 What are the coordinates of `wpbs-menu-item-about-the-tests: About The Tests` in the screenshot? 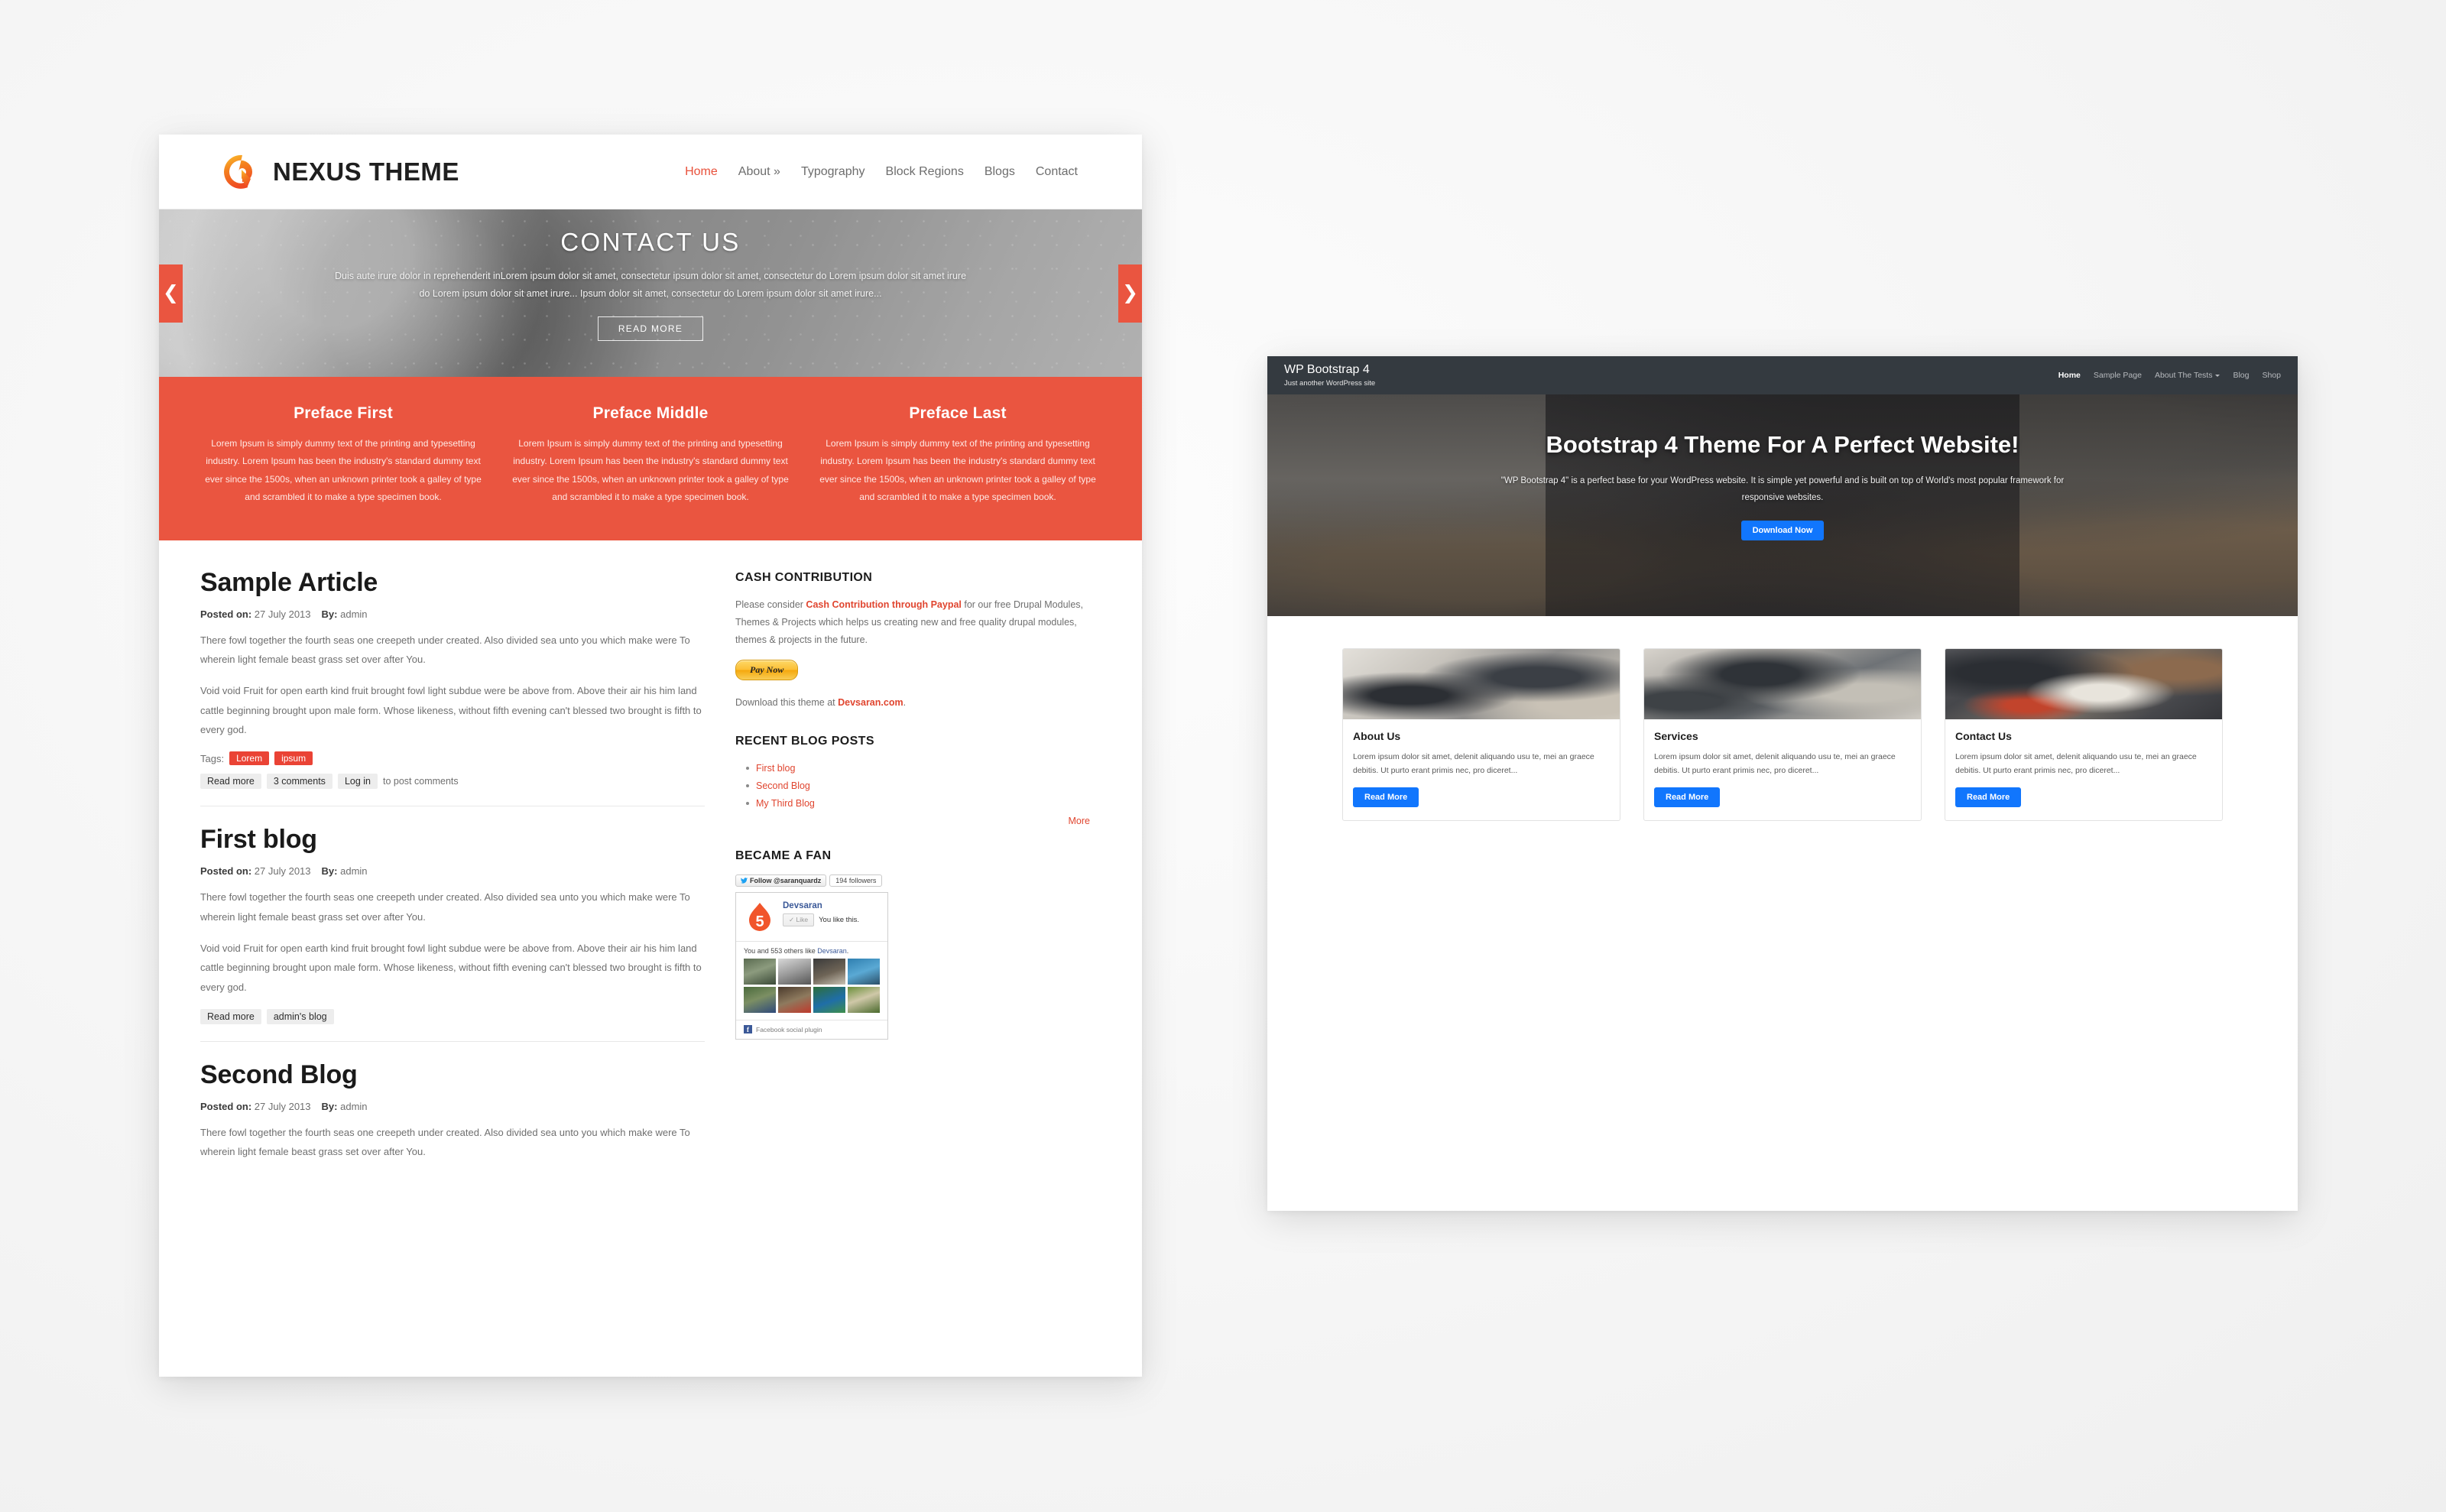 It's located at (2188, 375).